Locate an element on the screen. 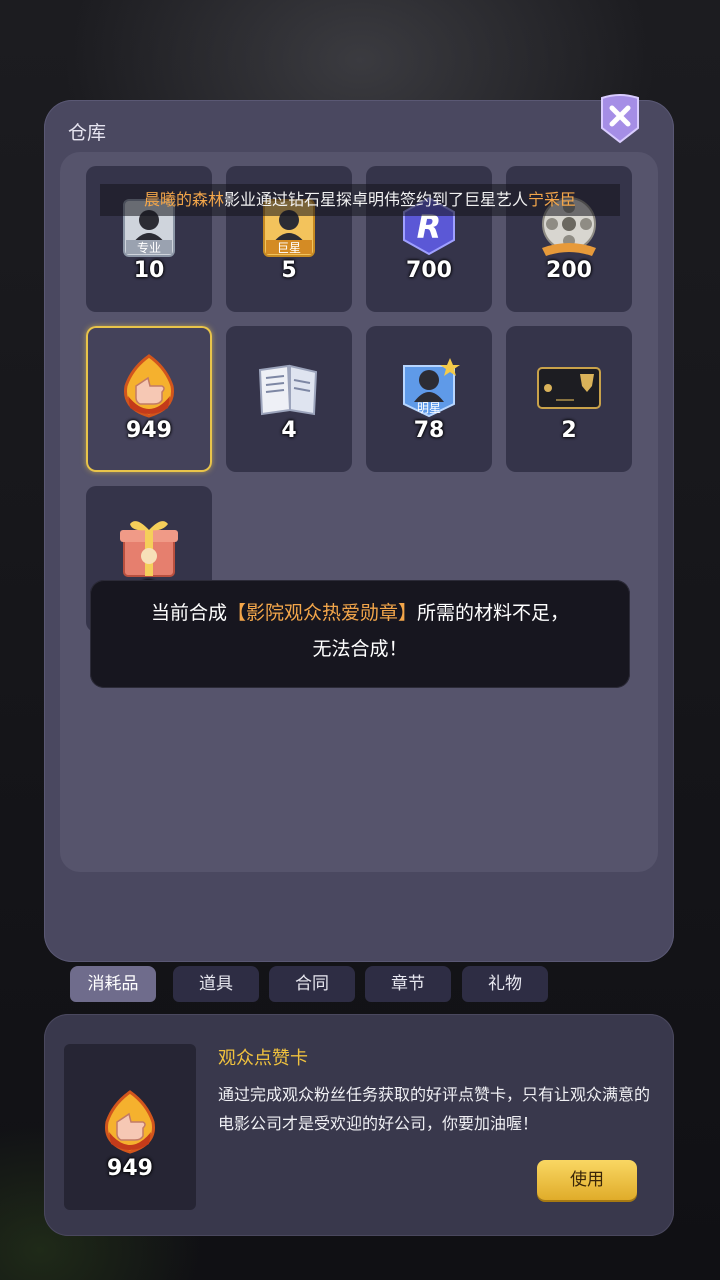 The height and width of the screenshot is (1280, 720). broadcast-message: 影业通过钻石星探卓明伟签约到了巨星艺人 is located at coordinates (375, 199).